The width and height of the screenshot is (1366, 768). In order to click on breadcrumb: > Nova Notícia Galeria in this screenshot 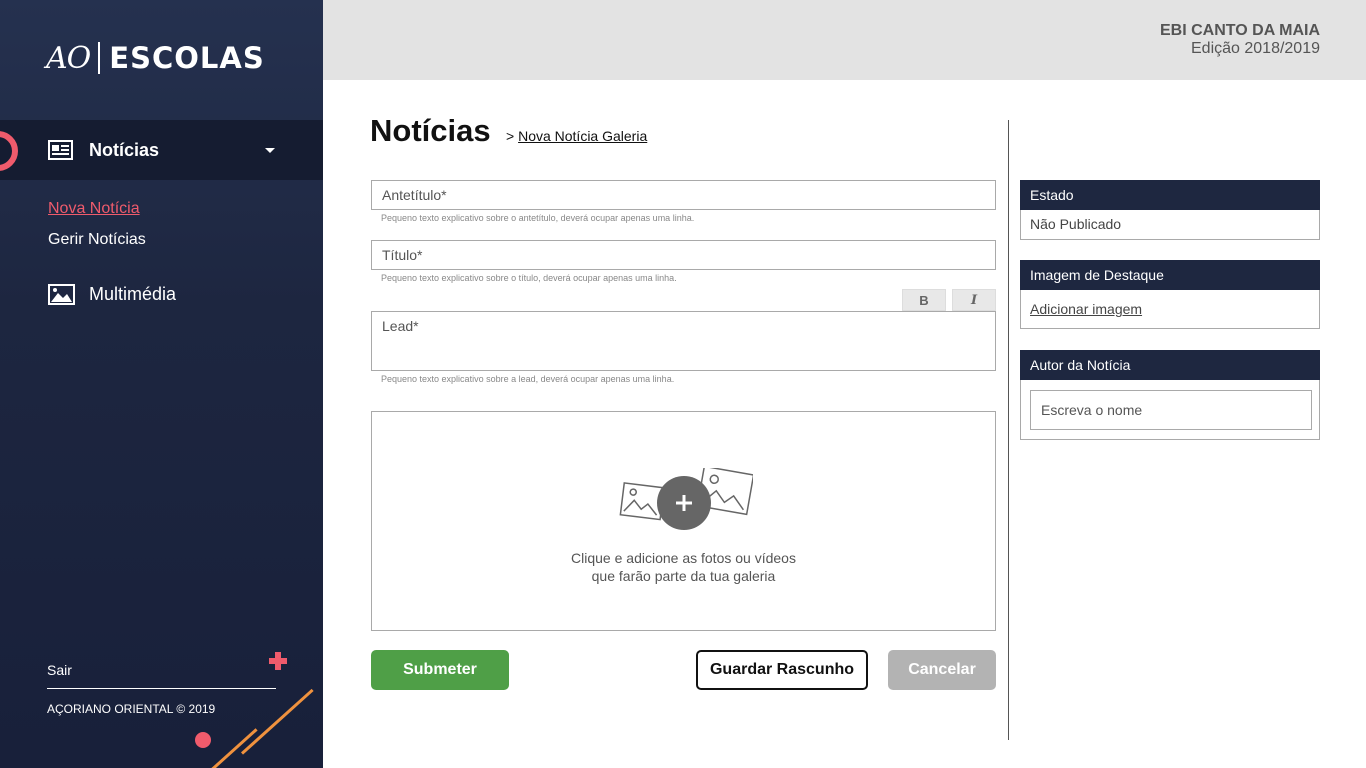, I will do `click(576, 136)`.